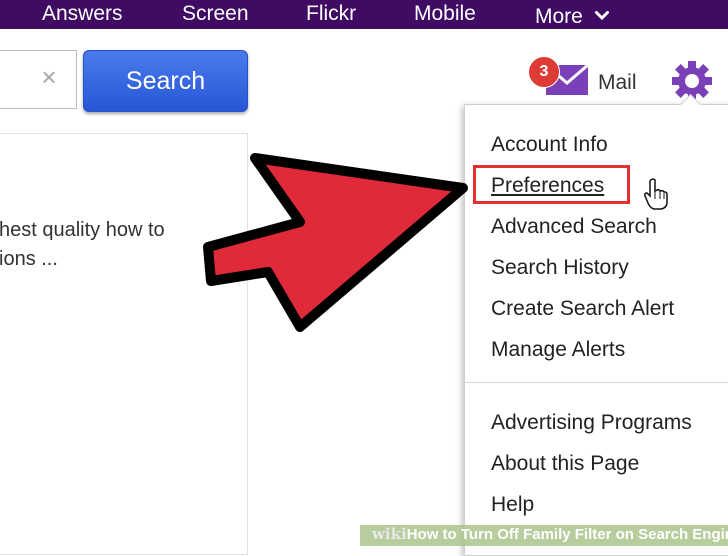  Describe the element at coordinates (591, 423) in the screenshot. I see `menu-item-advertising-programs: Advertising Programs` at that location.